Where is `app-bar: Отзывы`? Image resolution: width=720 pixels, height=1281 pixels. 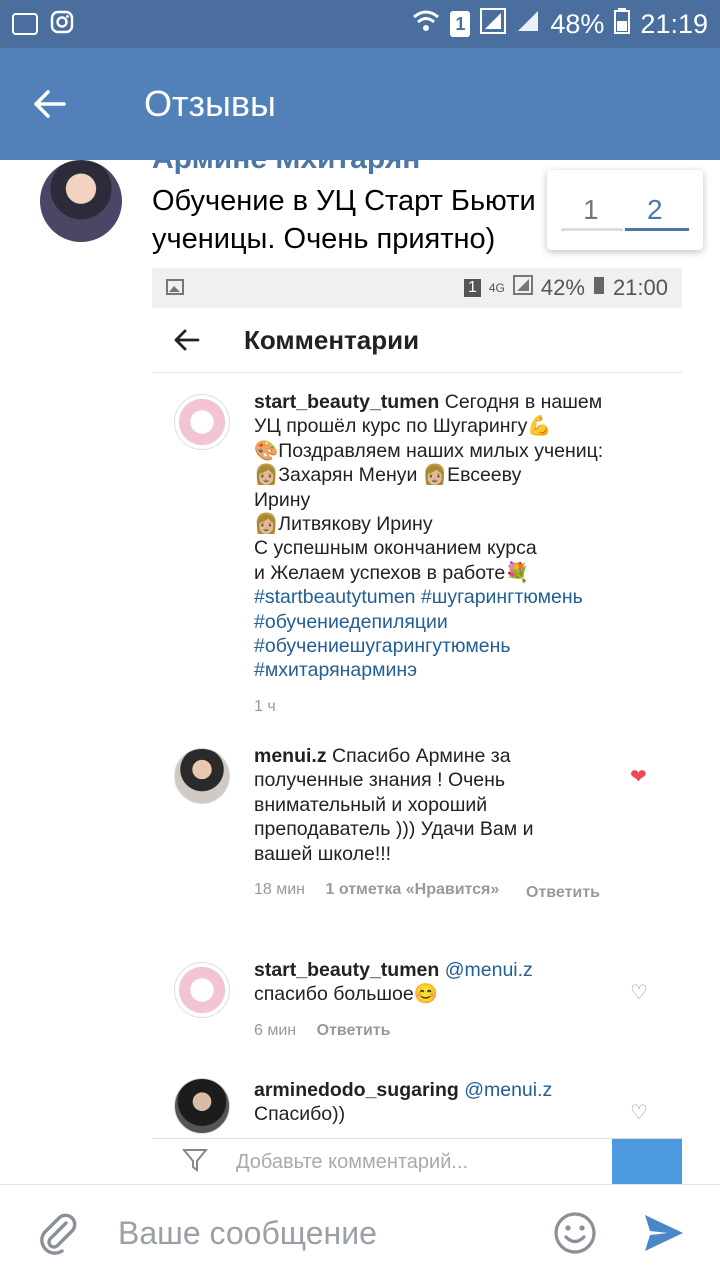
app-bar: Отзывы is located at coordinates (360, 104).